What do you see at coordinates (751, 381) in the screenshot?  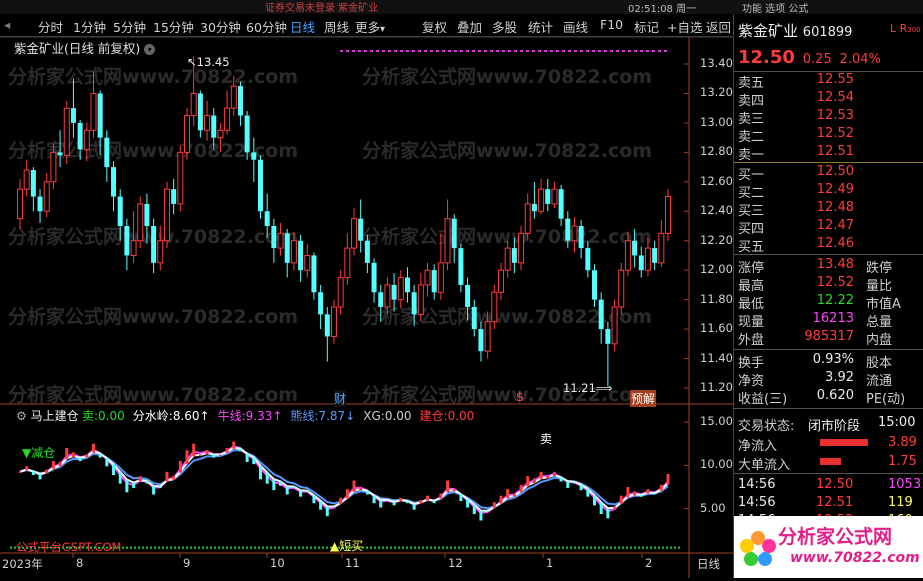 I see `fundamental-label: 净资` at bounding box center [751, 381].